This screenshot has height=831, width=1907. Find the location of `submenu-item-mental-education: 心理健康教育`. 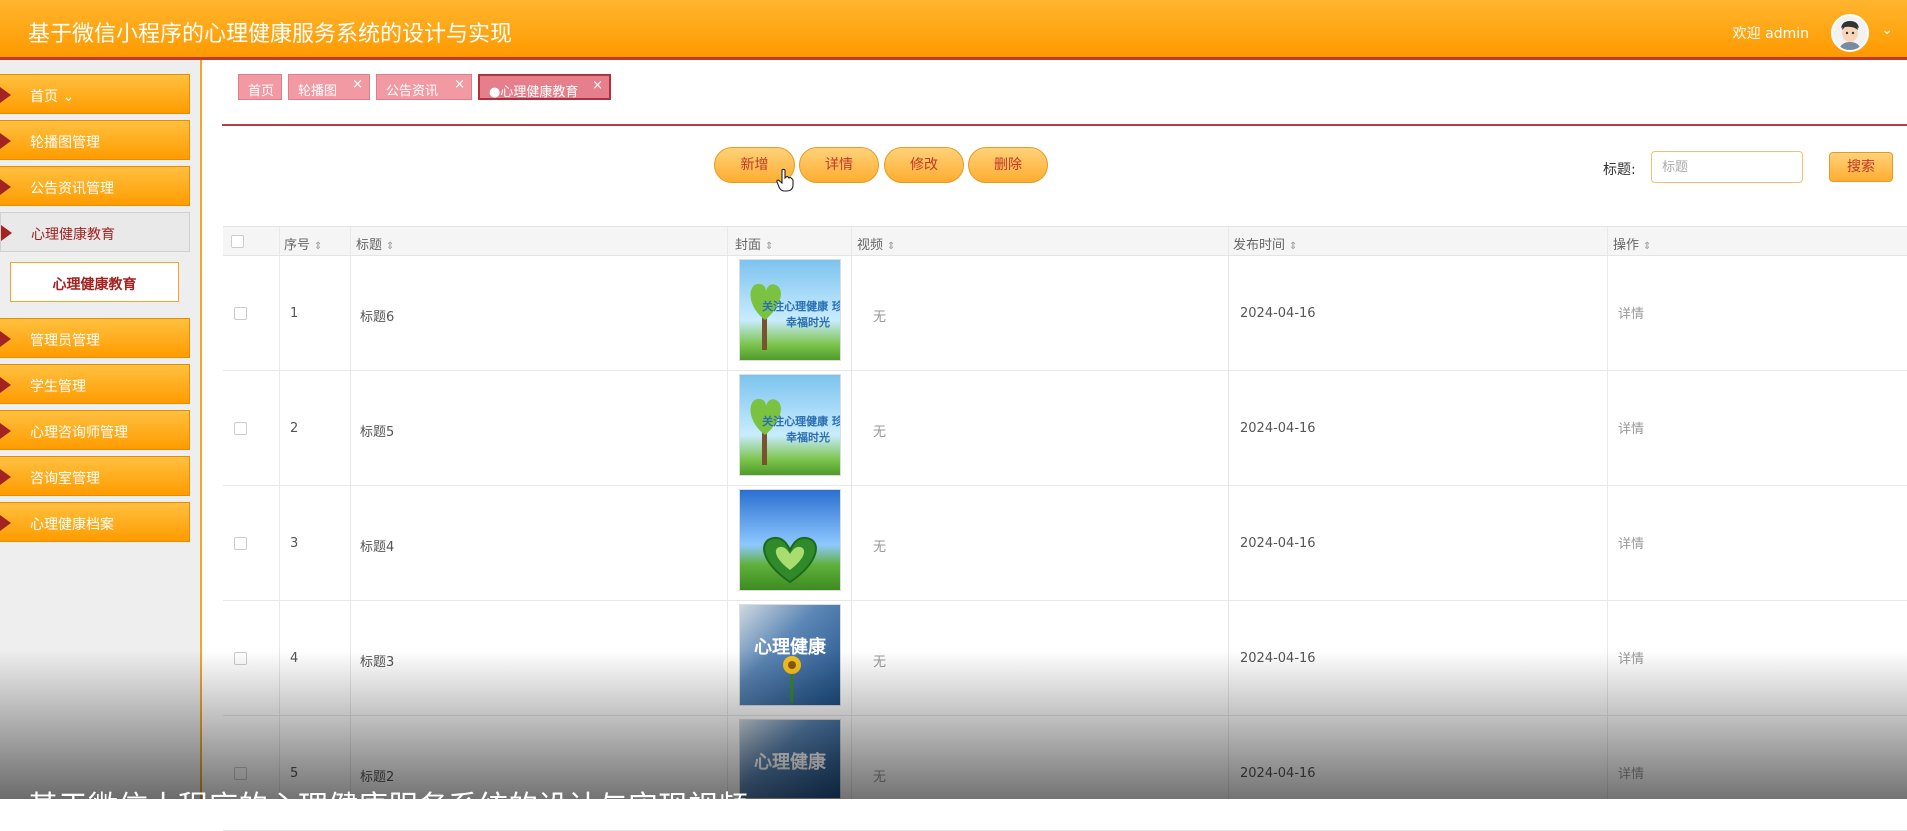

submenu-item-mental-education: 心理健康教育 is located at coordinates (94, 282).